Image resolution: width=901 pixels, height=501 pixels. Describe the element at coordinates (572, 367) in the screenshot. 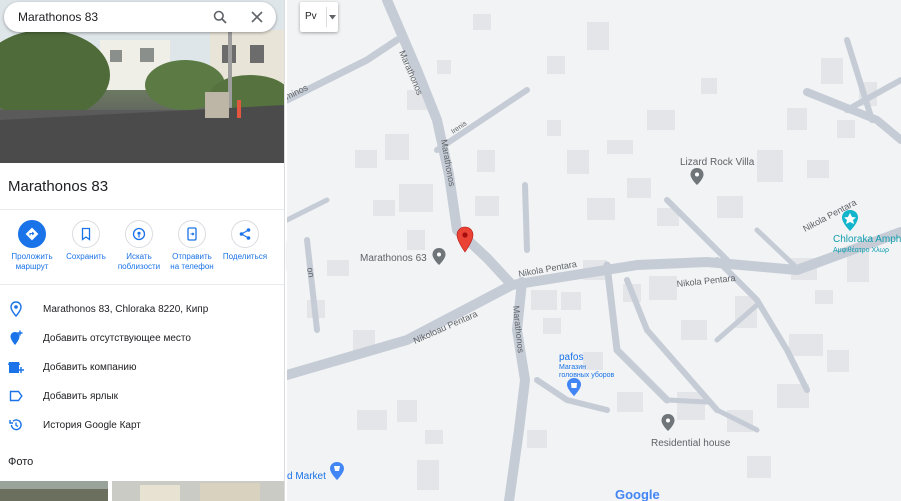

I see `poi-label-pafos-sub1: Магазин` at that location.